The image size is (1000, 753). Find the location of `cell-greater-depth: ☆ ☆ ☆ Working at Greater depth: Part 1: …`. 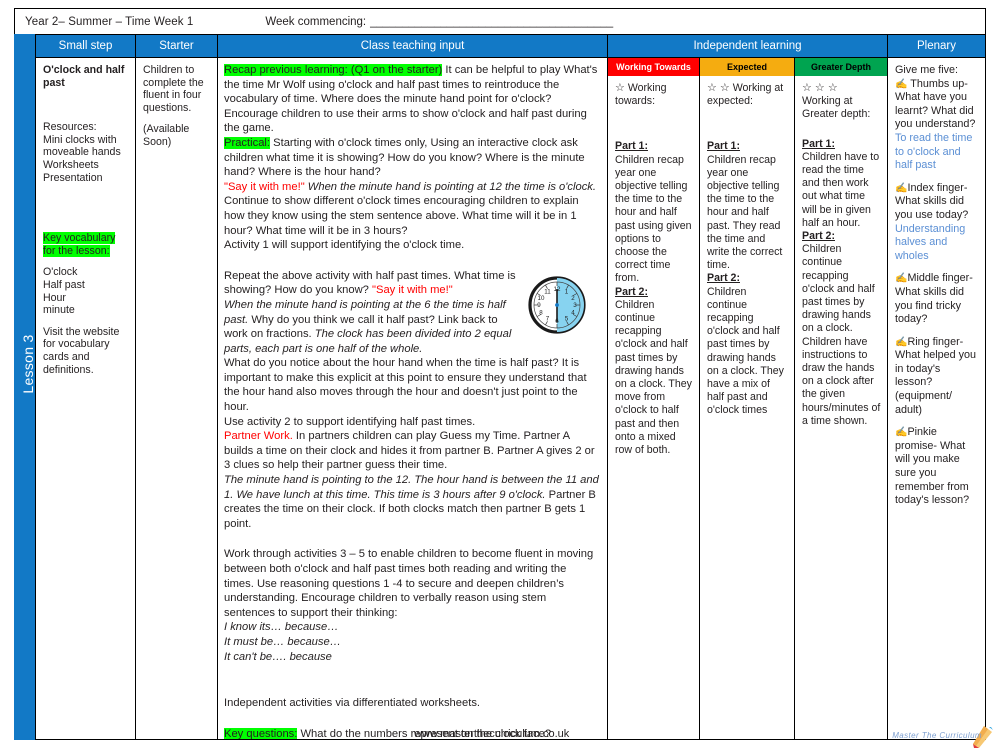

cell-greater-depth: ☆ ☆ ☆ Working at Greater depth: Part 1: … is located at coordinates (841, 408).